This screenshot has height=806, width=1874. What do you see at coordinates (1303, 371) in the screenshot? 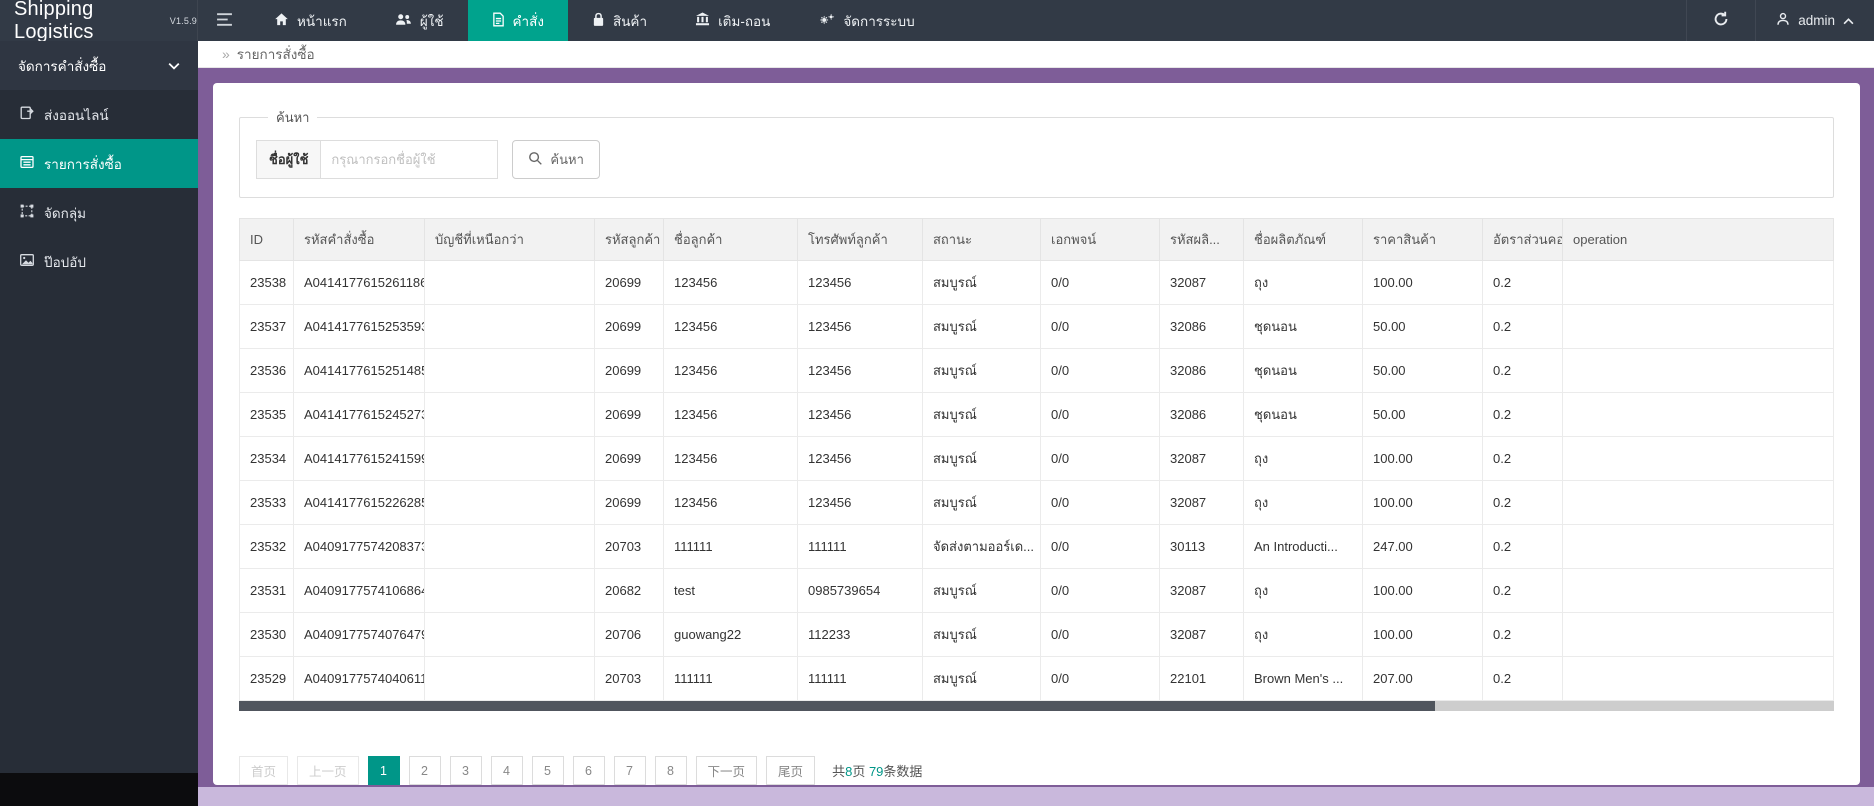
I see `cell-product-name: ชุดนอน` at bounding box center [1303, 371].